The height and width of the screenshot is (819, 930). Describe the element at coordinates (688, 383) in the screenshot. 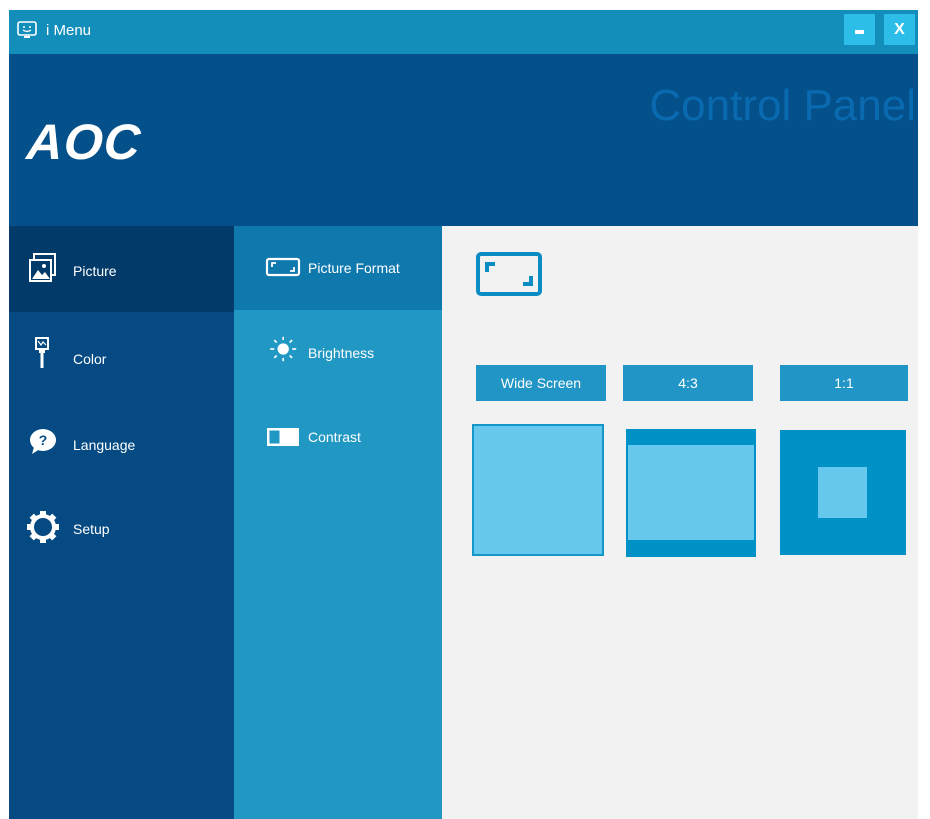

I see `aspect-4-3-button: 4:3` at that location.